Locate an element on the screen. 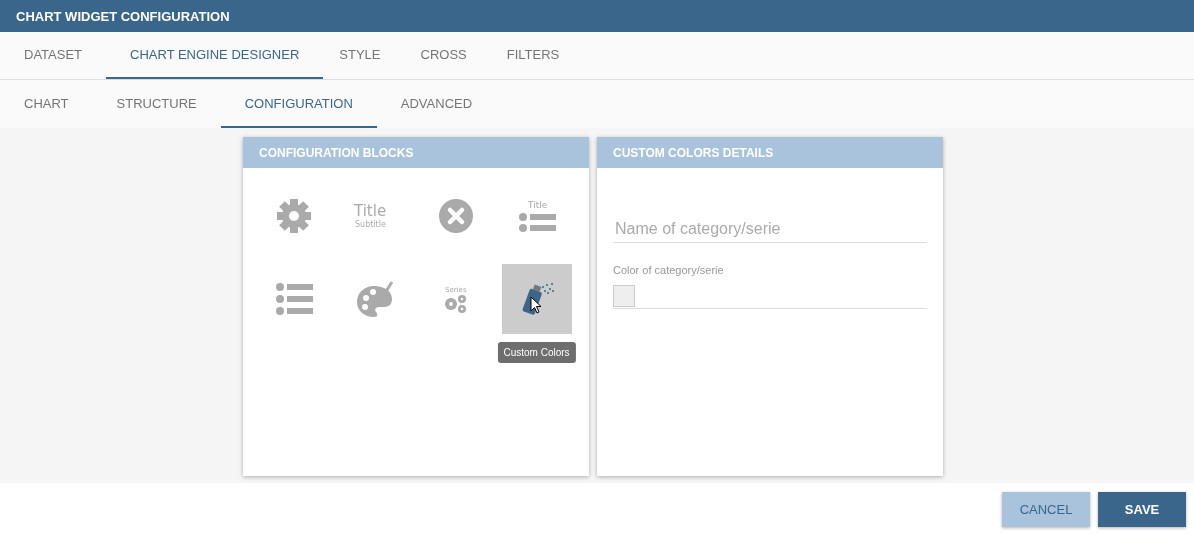 The width and height of the screenshot is (1194, 535). cancel-button: CANCEL is located at coordinates (1046, 509).